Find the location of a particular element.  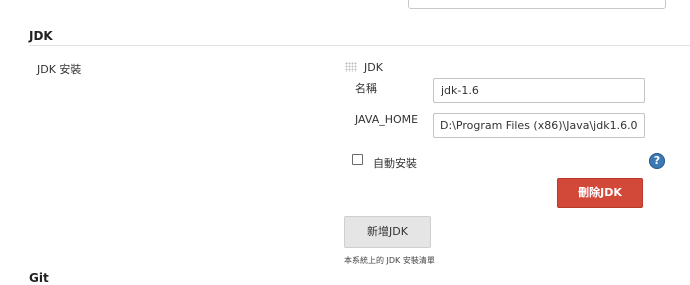

section-title: JDK is located at coordinates (41, 36).